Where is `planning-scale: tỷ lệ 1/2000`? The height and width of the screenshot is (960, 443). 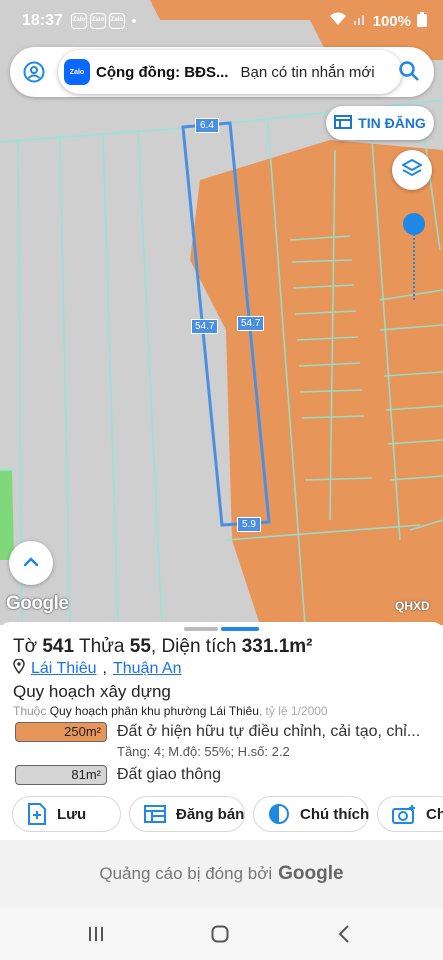
planning-scale: tỷ lệ 1/2000 is located at coordinates (296, 711).